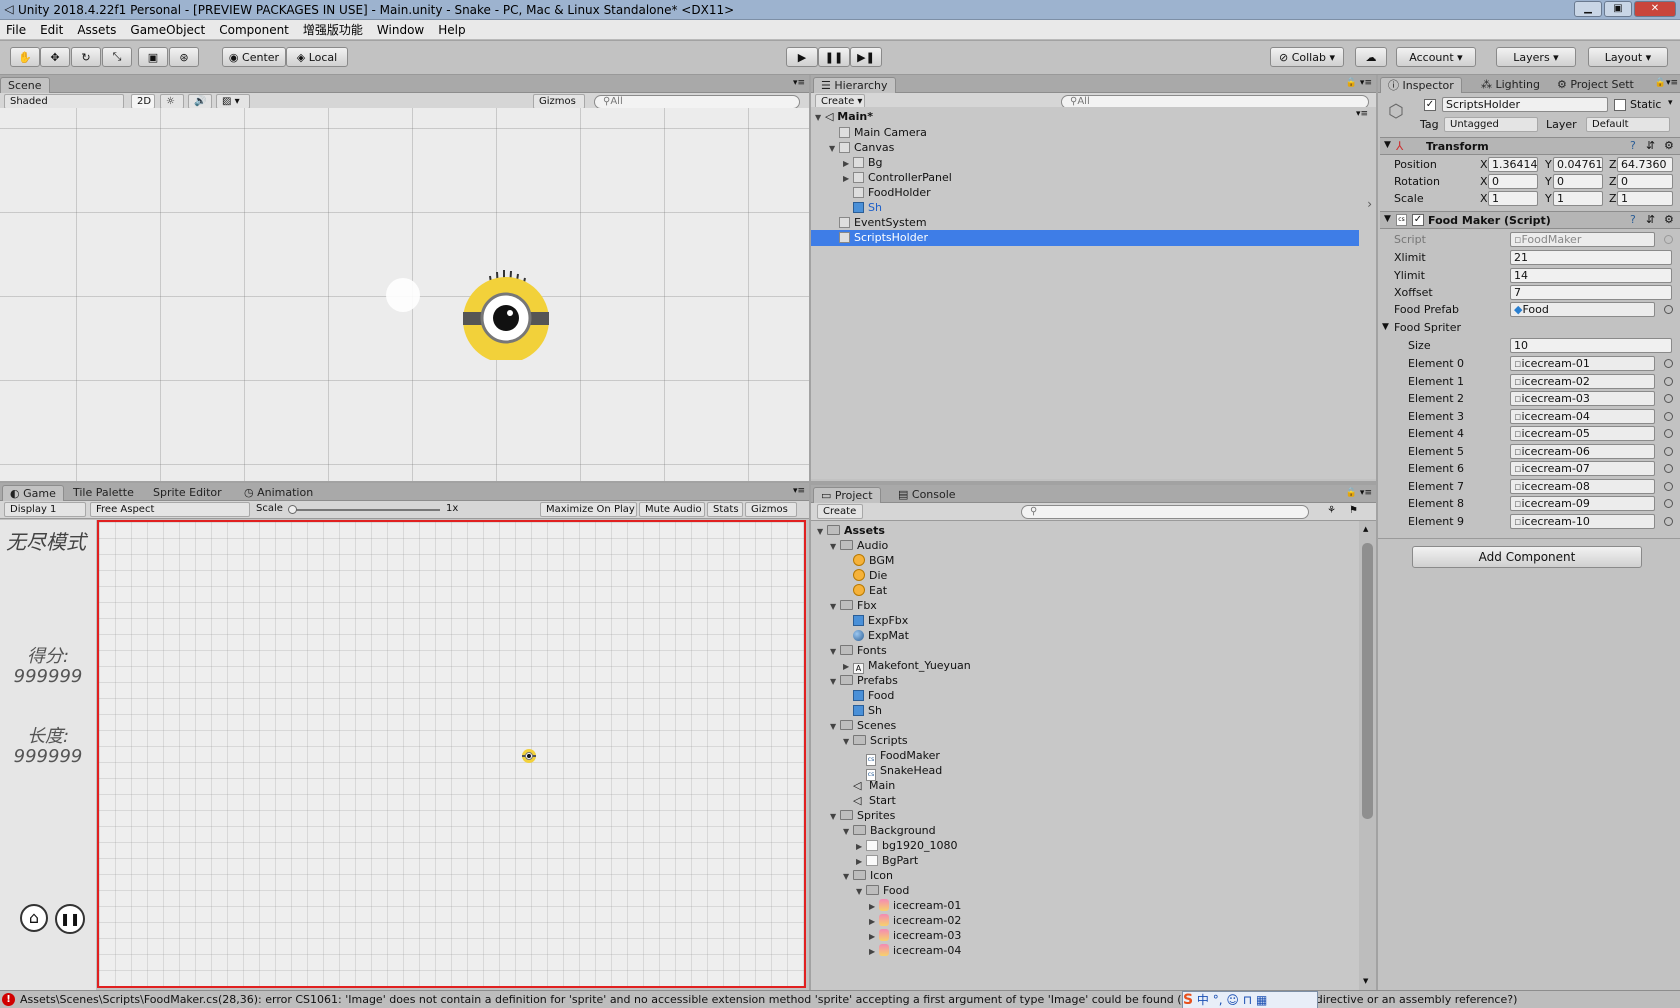 Image resolution: width=1680 pixels, height=1008 pixels. I want to click on shading-dropdown: Shaded, so click(64, 101).